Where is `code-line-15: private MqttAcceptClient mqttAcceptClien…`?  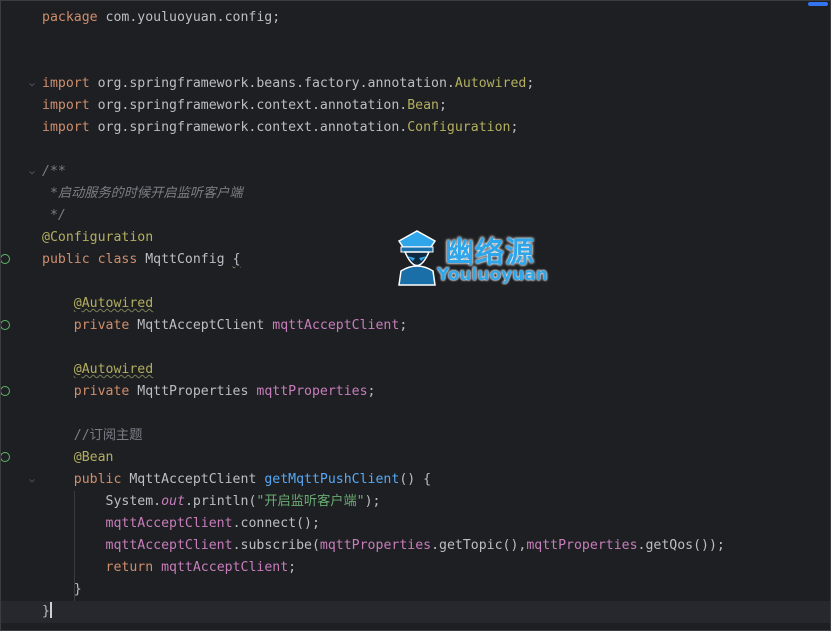 code-line-15: private MqttAcceptClient mqttAcceptClien… is located at coordinates (415, 326).